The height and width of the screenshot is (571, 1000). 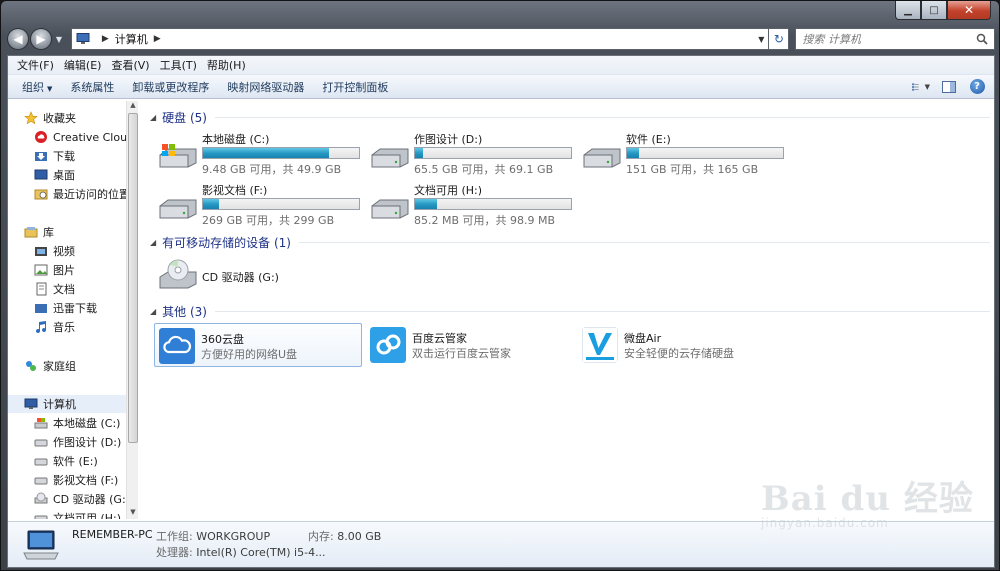 I want to click on cd-drive-item-g: CD 驱动器 (G:), so click(x=263, y=282).